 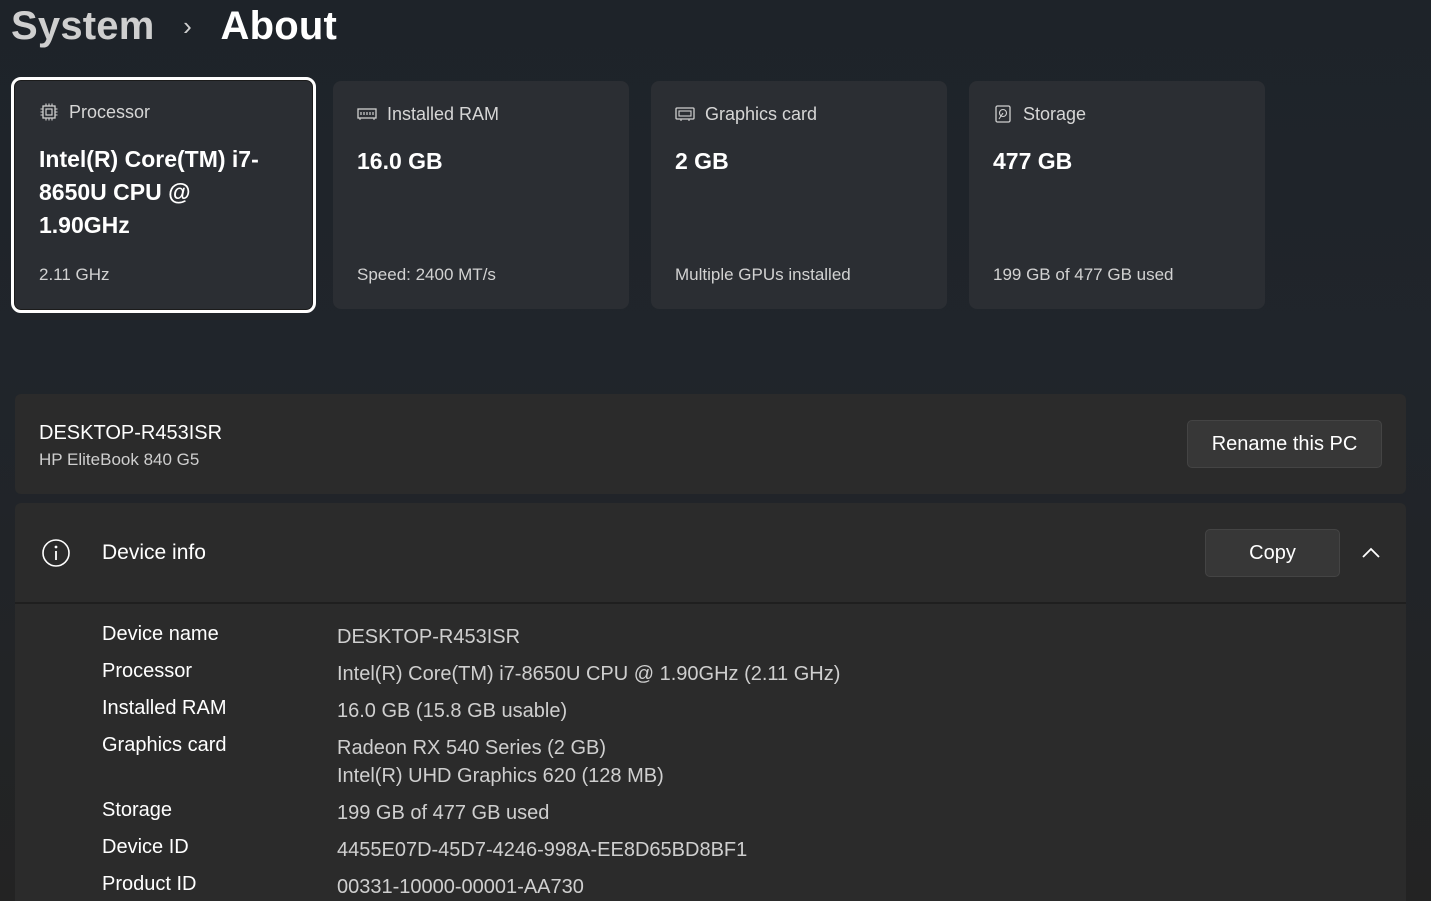 I want to click on info-row: Device name DESKTOP-R453ISR, so click(x=471, y=641).